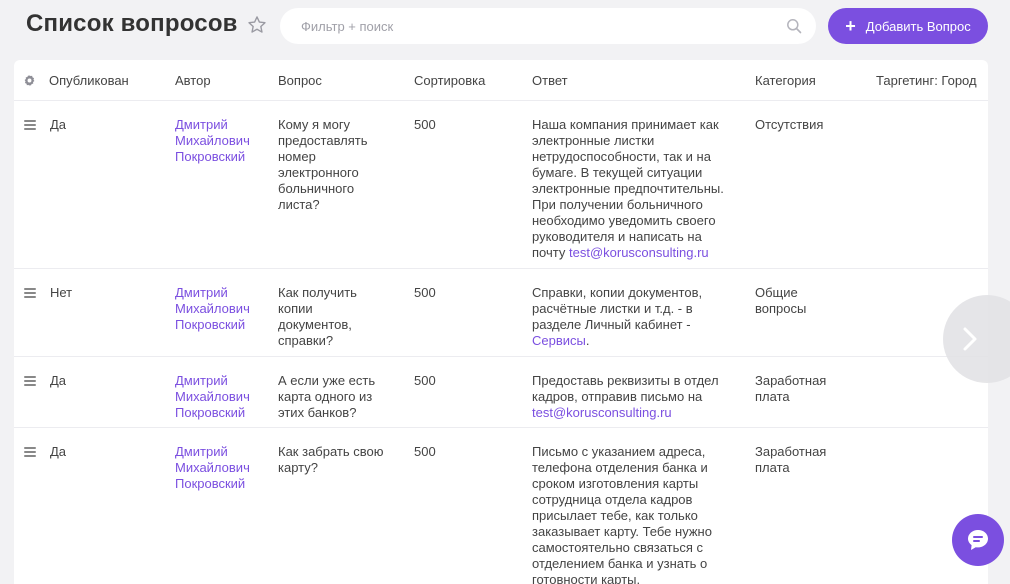  I want to click on search-input, so click(548, 26).